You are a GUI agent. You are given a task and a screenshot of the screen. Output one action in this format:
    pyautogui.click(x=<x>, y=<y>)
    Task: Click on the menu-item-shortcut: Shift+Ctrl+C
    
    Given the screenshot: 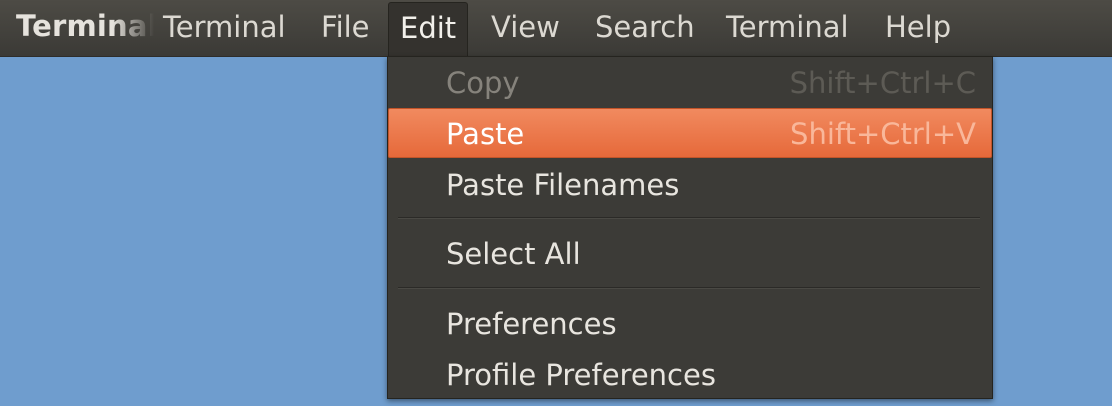 What is the action you would take?
    pyautogui.click(x=882, y=83)
    